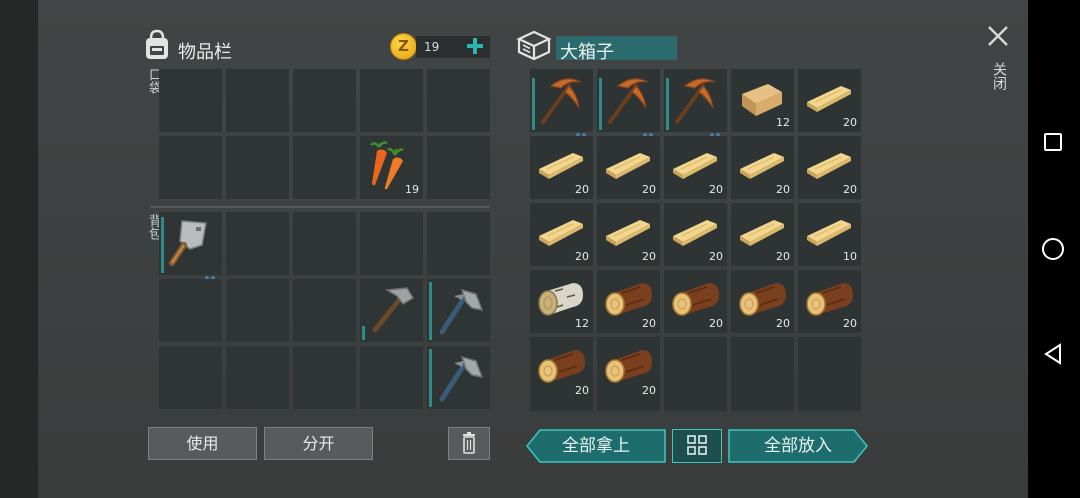  What do you see at coordinates (475, 46) in the screenshot?
I see `add-coins-button` at bounding box center [475, 46].